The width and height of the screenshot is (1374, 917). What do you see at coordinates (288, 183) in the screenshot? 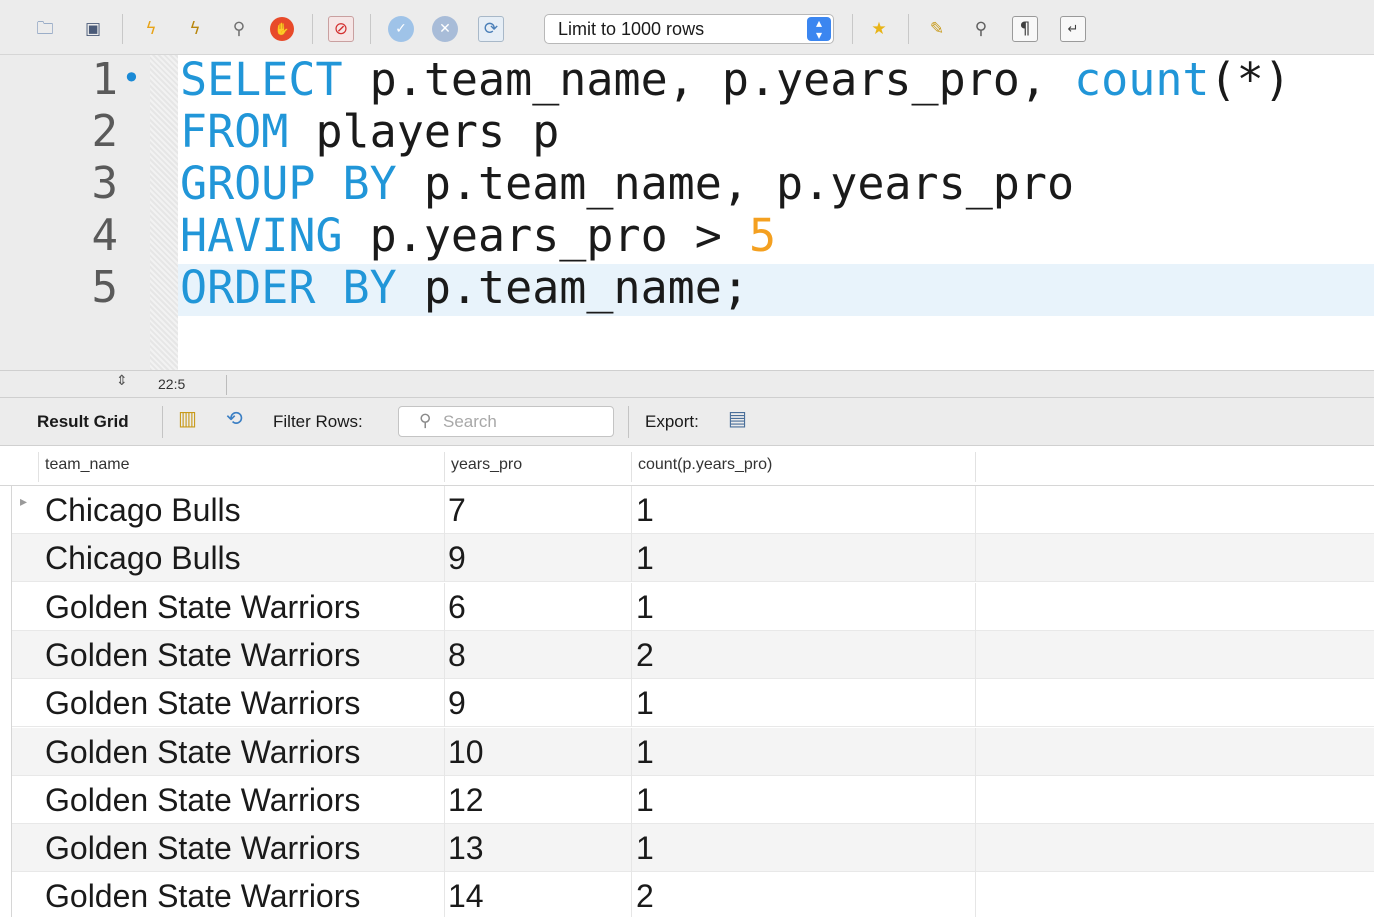
I see `sql-keyword: GROUP BY` at bounding box center [288, 183].